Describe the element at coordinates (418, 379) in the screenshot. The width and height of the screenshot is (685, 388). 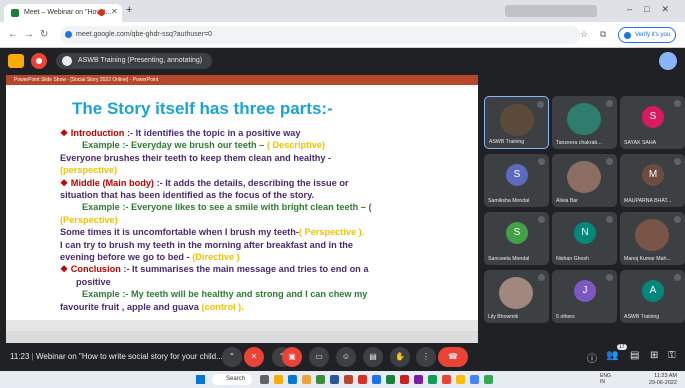
I see `app2-icon` at that location.